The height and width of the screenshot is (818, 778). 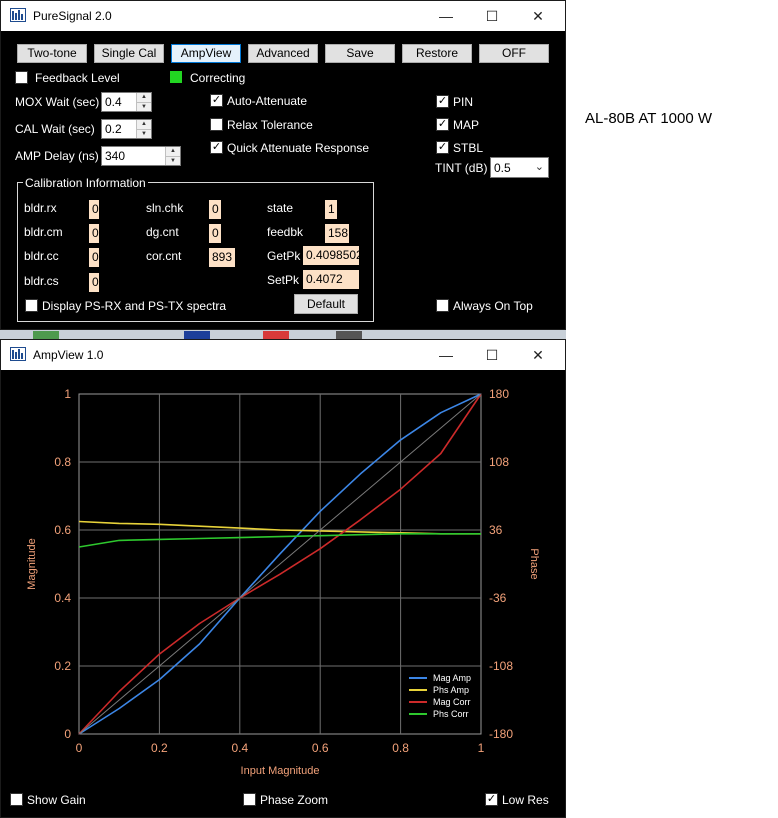 I want to click on y-tick-label: 0.8, so click(x=62, y=462).